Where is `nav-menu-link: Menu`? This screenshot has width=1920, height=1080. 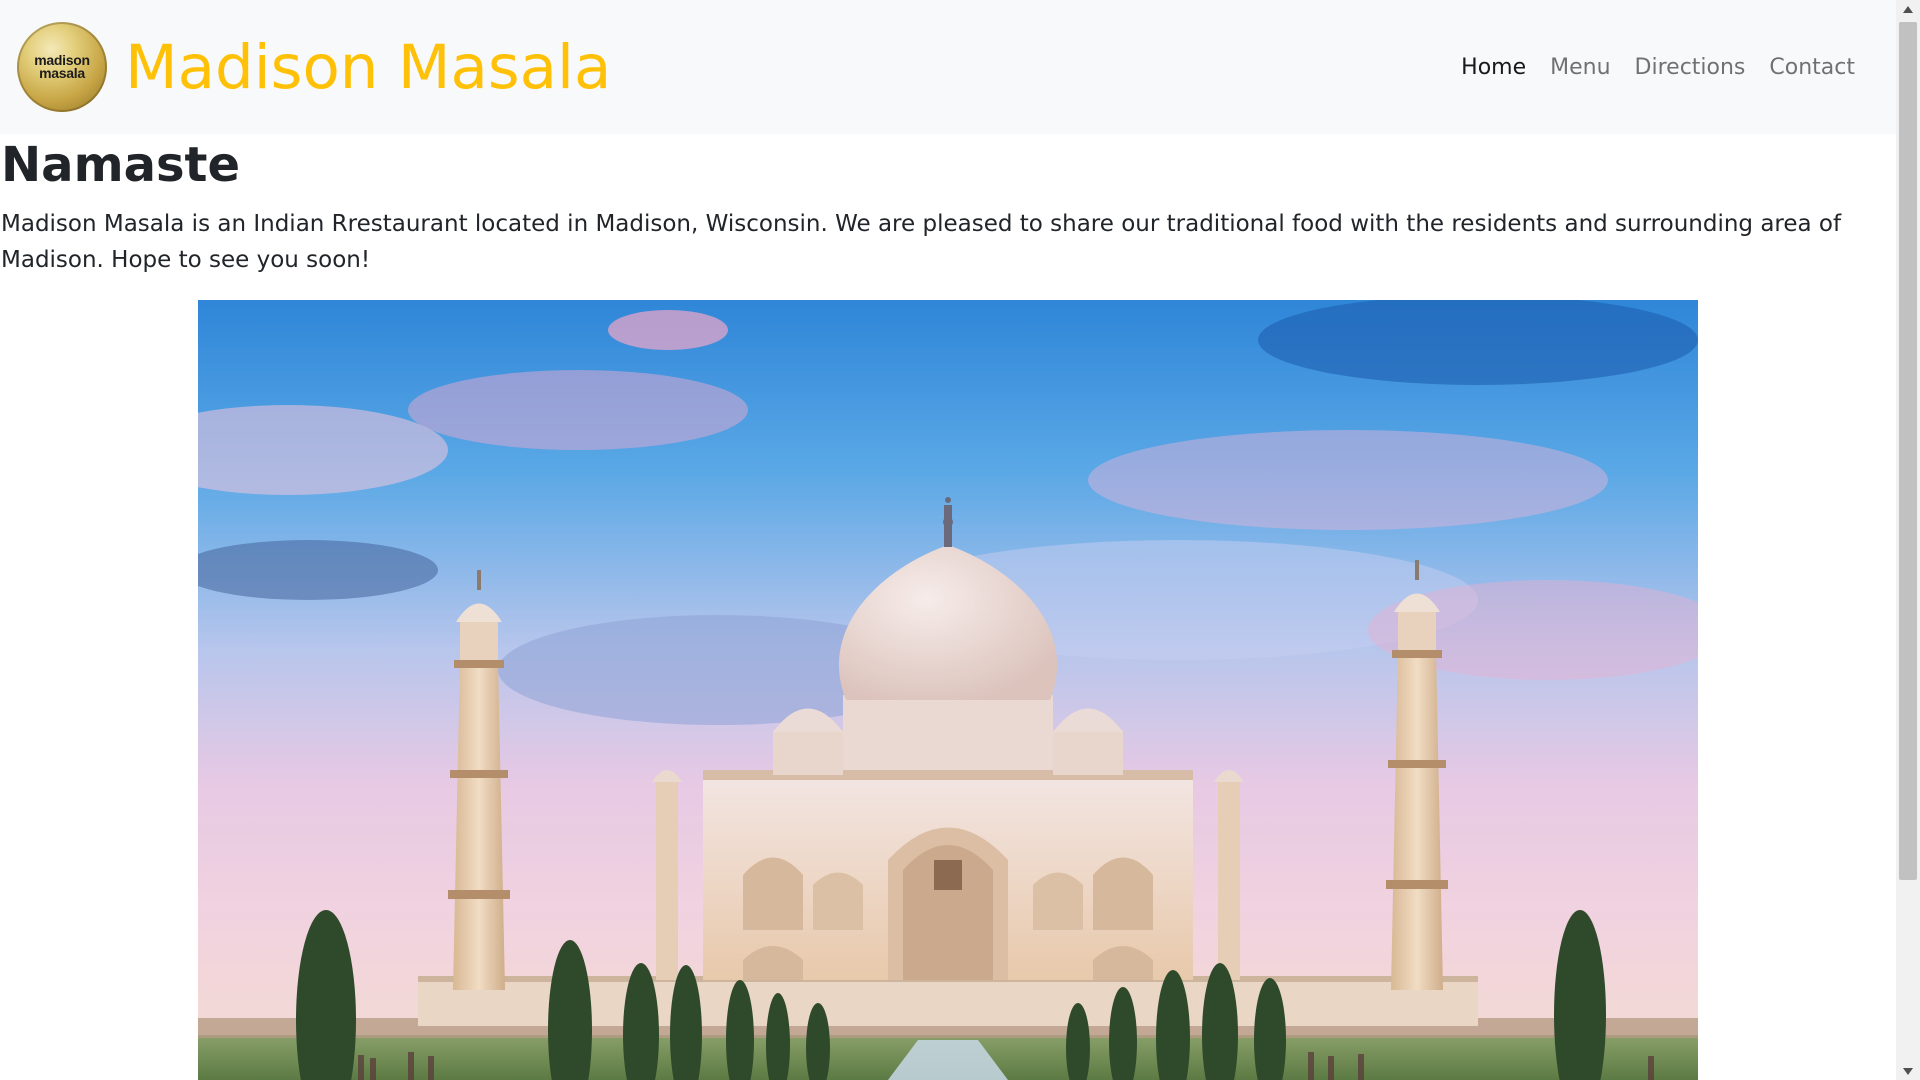 nav-menu-link: Menu is located at coordinates (1580, 67).